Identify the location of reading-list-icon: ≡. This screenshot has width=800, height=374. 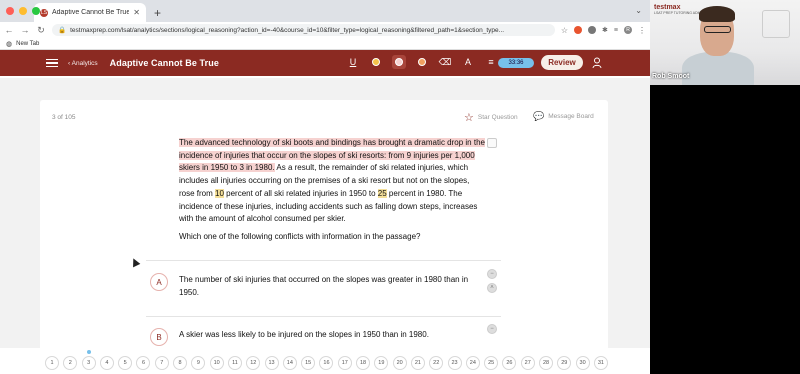
(616, 30).